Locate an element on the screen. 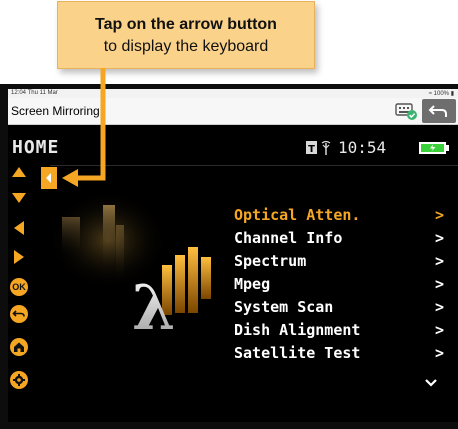 The width and height of the screenshot is (458, 429). signal-tower-icon: T is located at coordinates (318, 147).